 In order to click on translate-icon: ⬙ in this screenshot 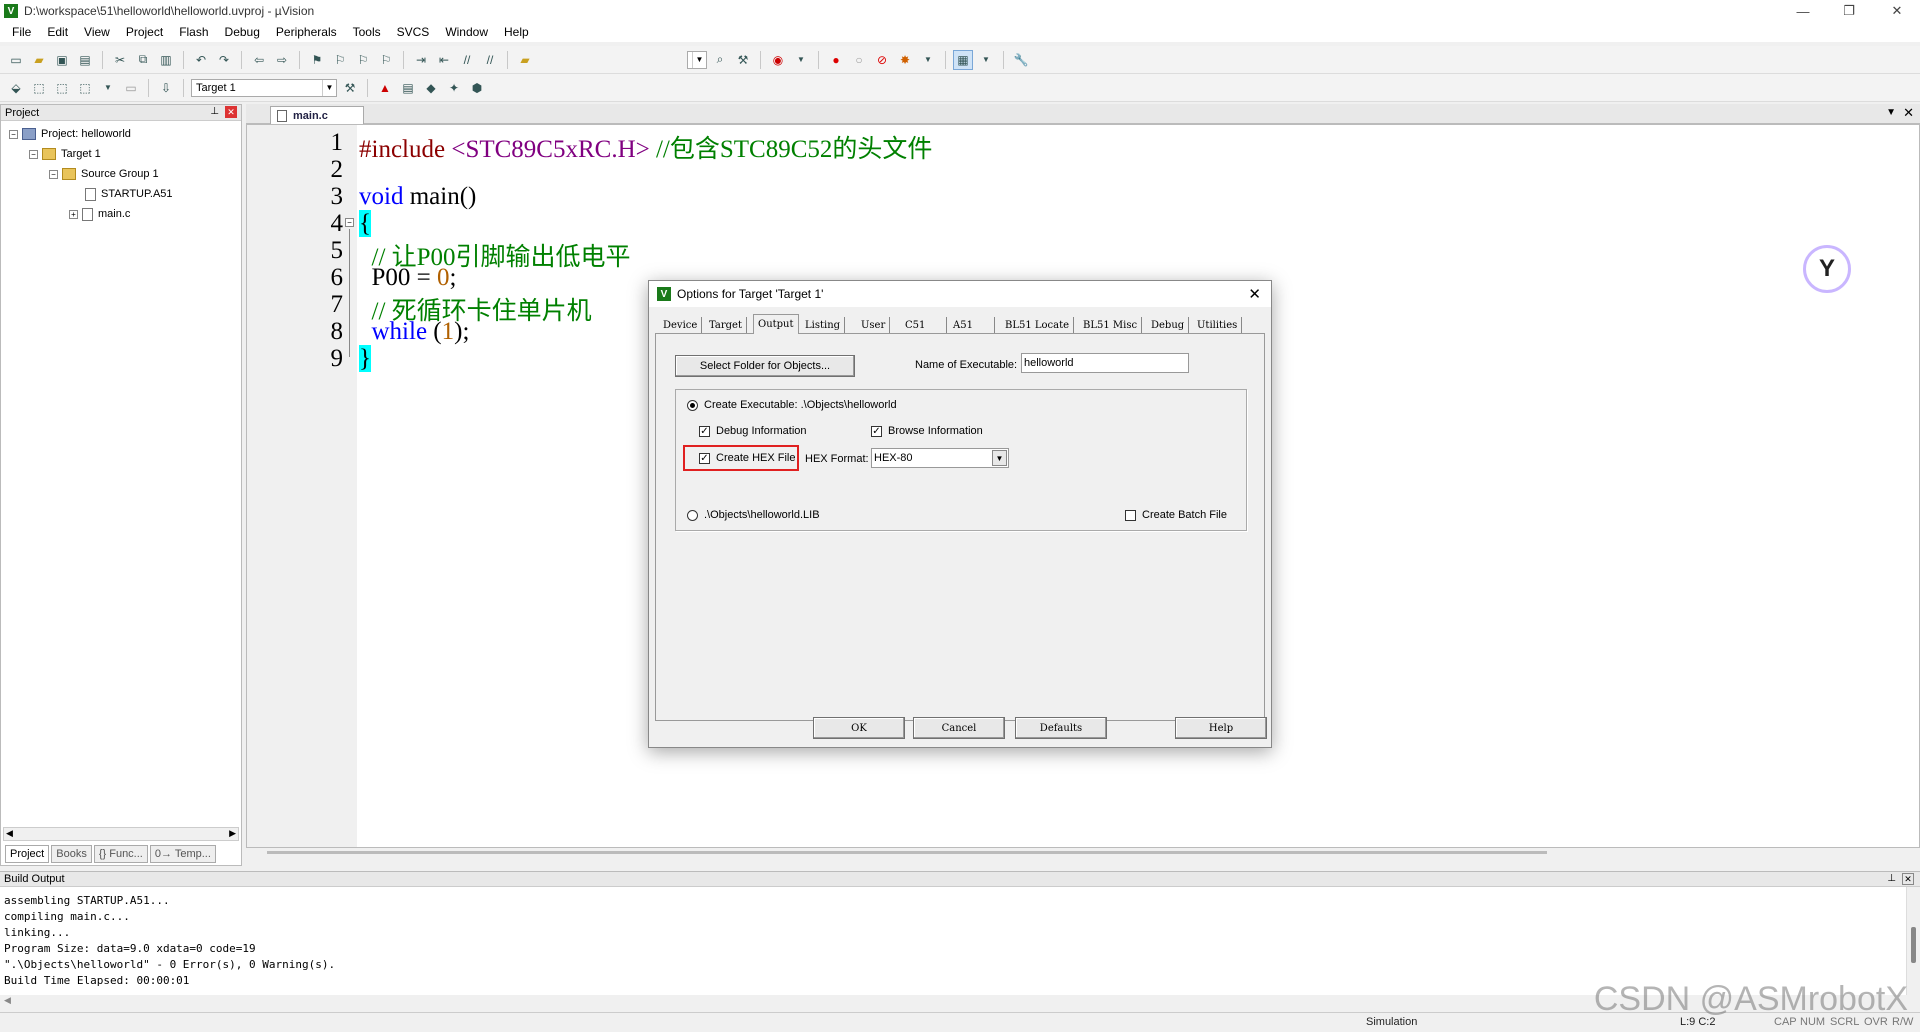, I will do `click(16, 88)`.